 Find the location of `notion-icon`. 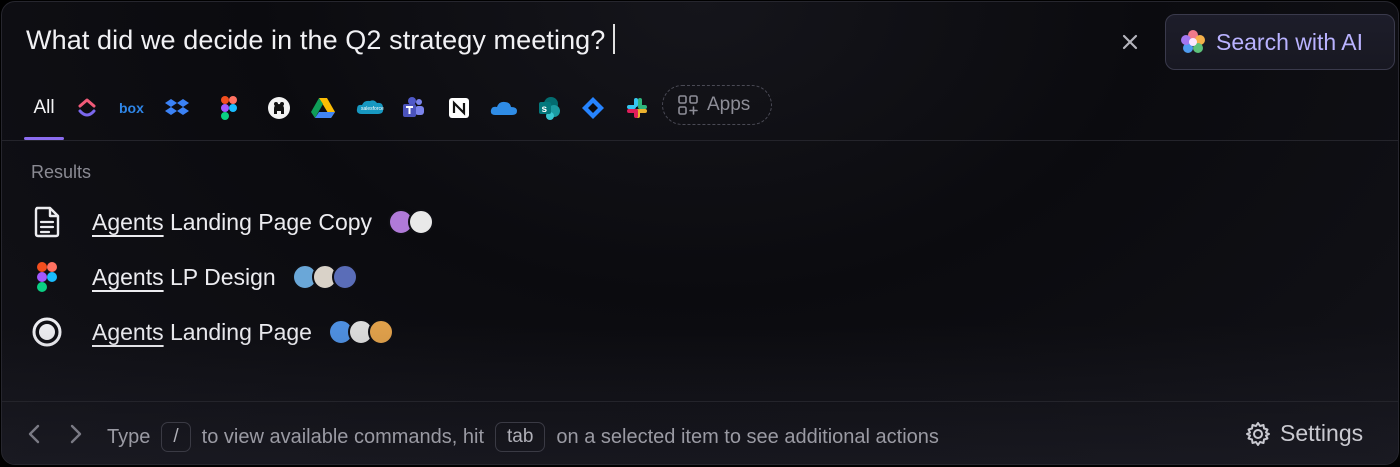

notion-icon is located at coordinates (459, 108).